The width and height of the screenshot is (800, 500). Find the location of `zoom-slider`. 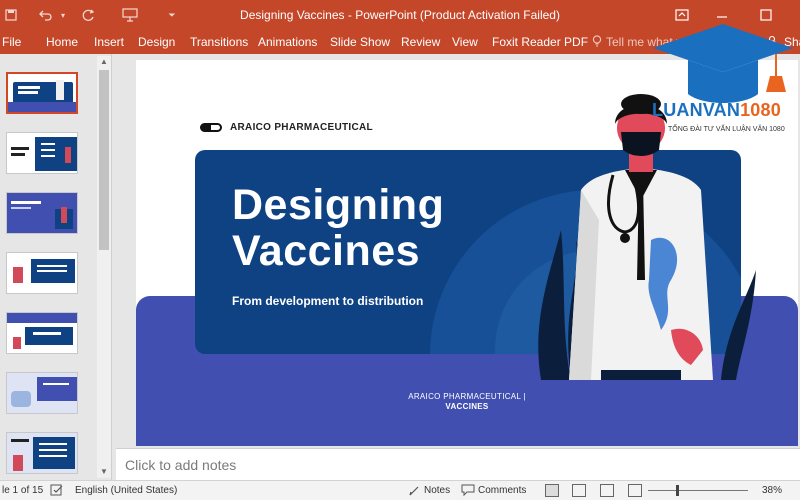

zoom-slider is located at coordinates (698, 490).